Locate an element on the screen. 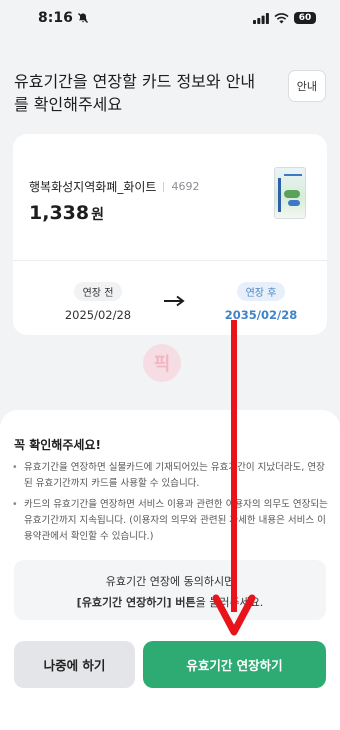 The height and width of the screenshot is (730, 340). consent-line2: [유효기간 연장하기] 버튼을 눌러주세요. is located at coordinates (170, 602).